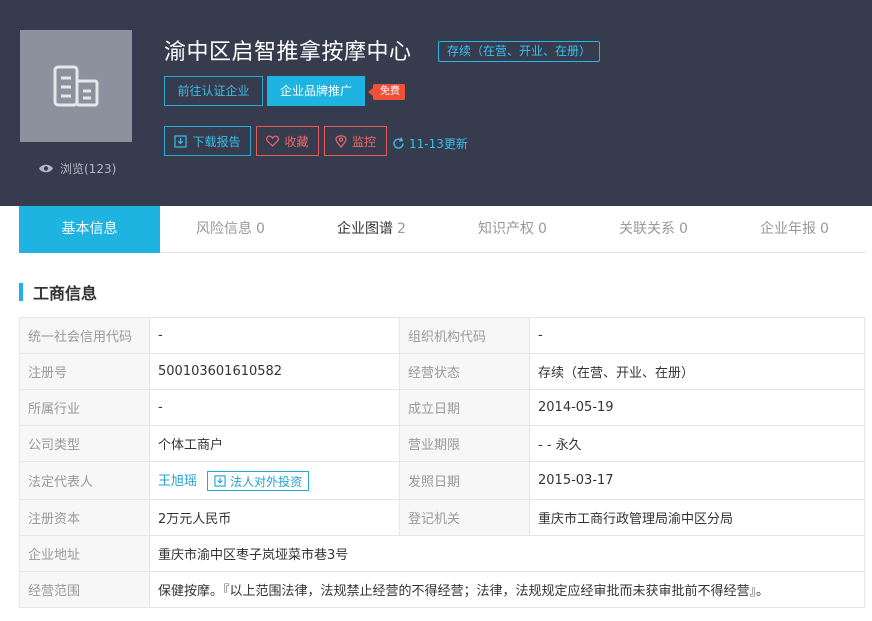 Image resolution: width=872 pixels, height=621 pixels. Describe the element at coordinates (697, 335) in the screenshot. I see `org-code-value: -` at that location.